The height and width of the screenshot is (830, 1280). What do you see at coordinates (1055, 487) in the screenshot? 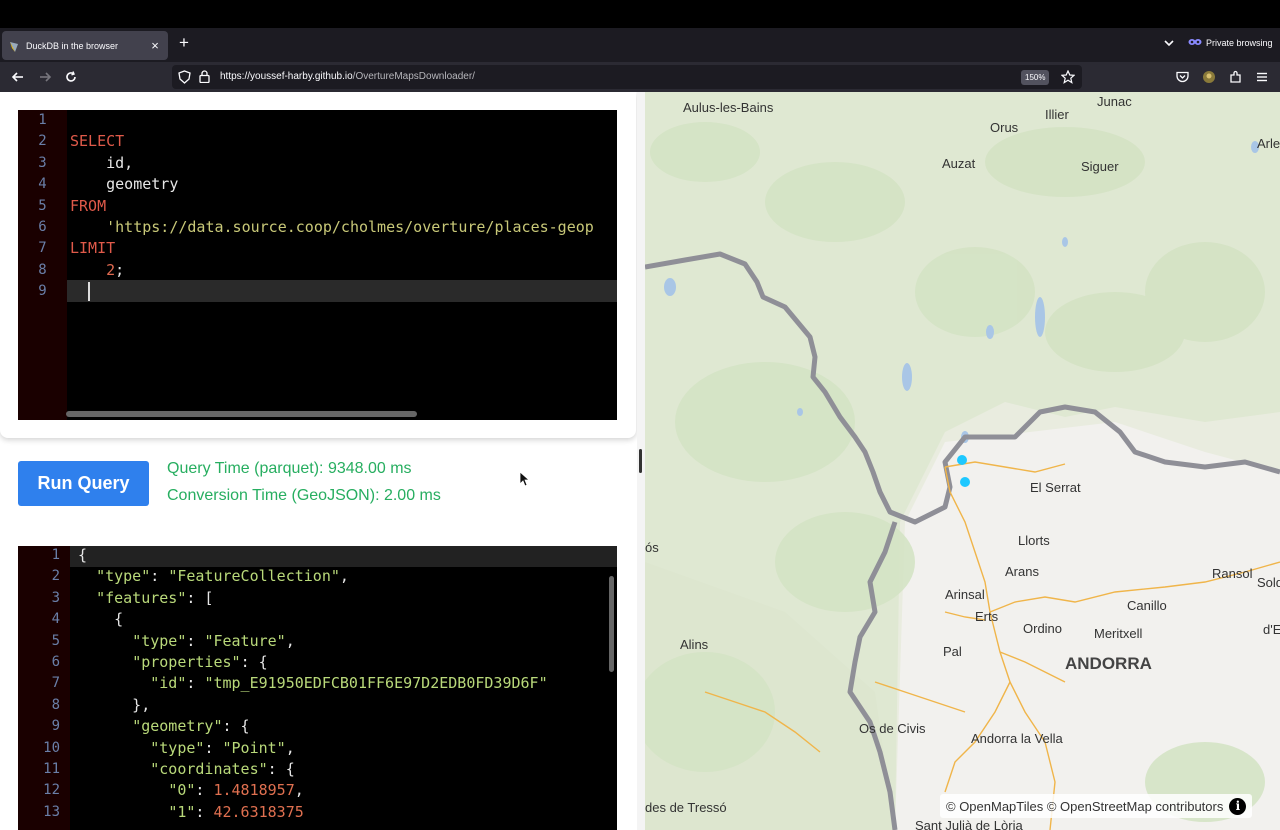
I see `place-label: El Serrat` at bounding box center [1055, 487].